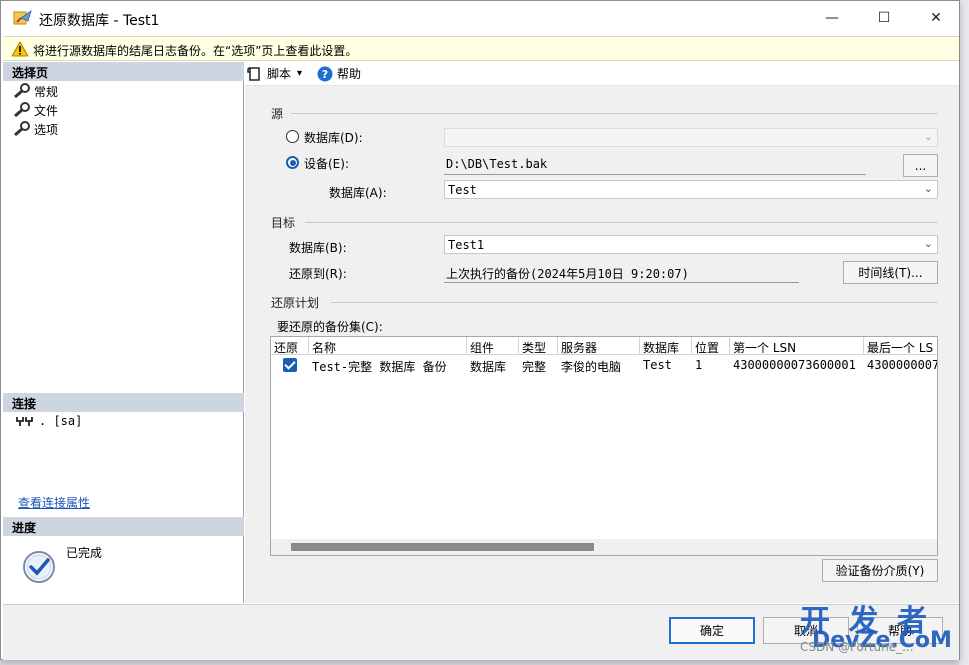 Image resolution: width=969 pixels, height=665 pixels. Describe the element at coordinates (195, 51) in the screenshot. I see `warning-message: 将进行源数据库的结尾日志备份。在“选项”页上查看此设置。` at that location.